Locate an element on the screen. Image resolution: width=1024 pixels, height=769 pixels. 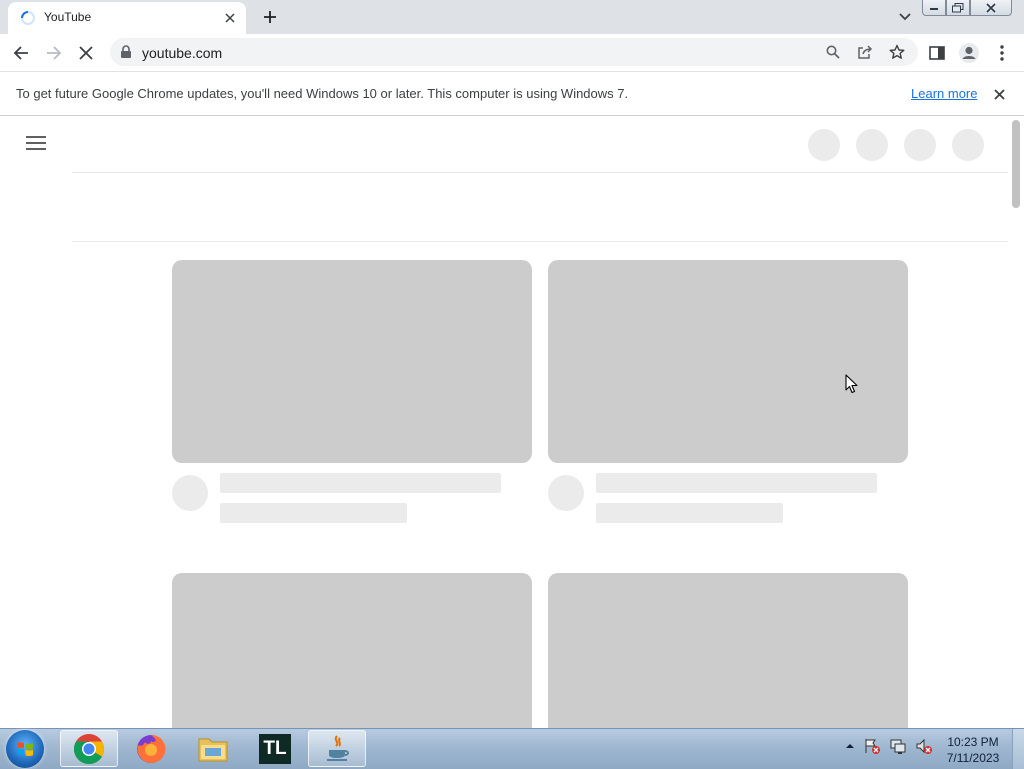
stop-loading-icon is located at coordinates (86, 53).